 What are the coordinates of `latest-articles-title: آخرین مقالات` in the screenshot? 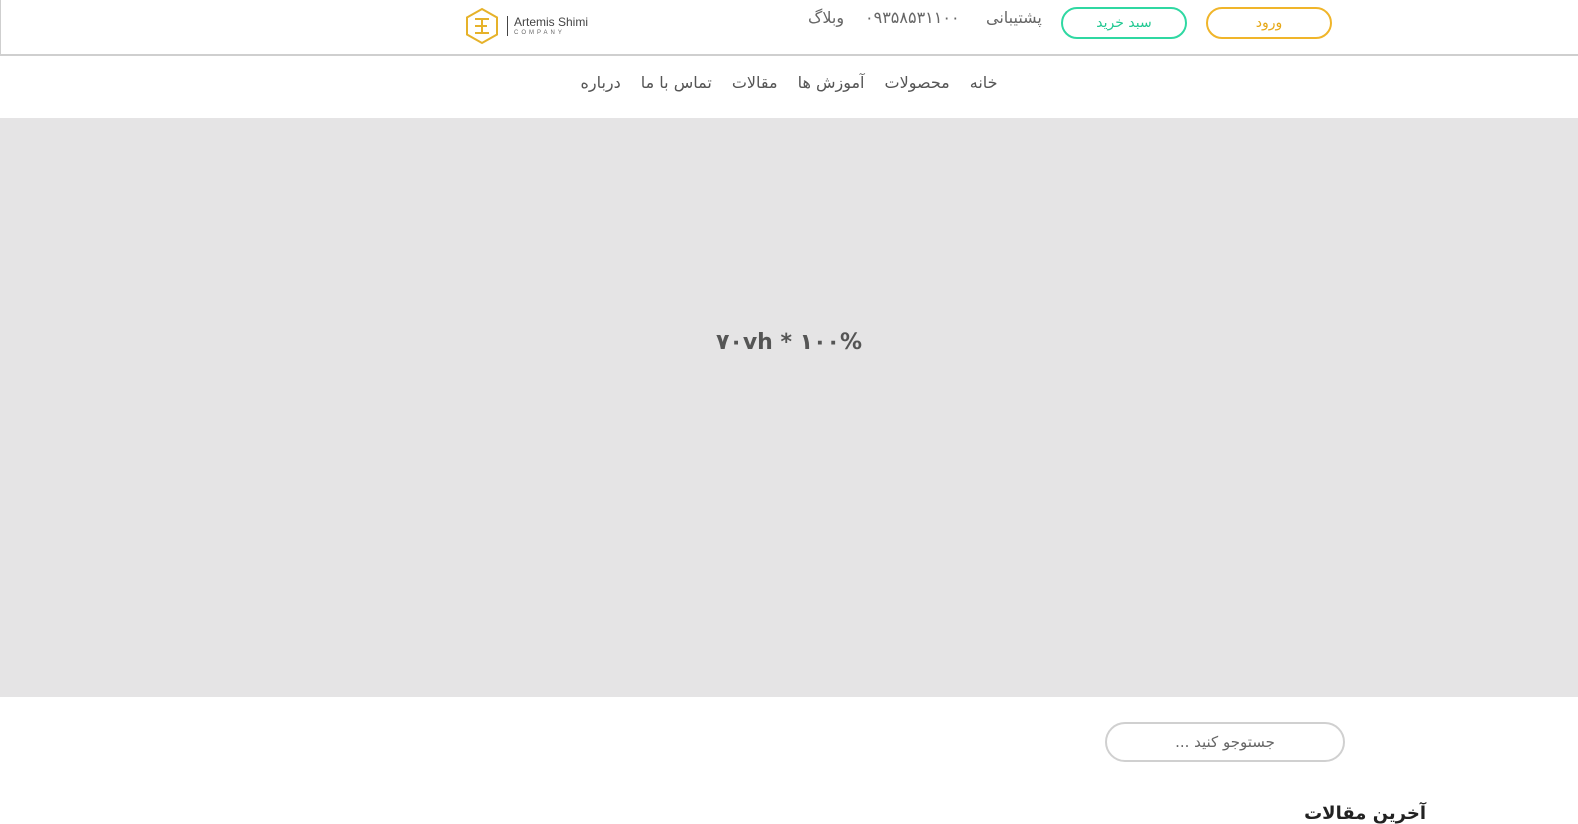 It's located at (1365, 813).